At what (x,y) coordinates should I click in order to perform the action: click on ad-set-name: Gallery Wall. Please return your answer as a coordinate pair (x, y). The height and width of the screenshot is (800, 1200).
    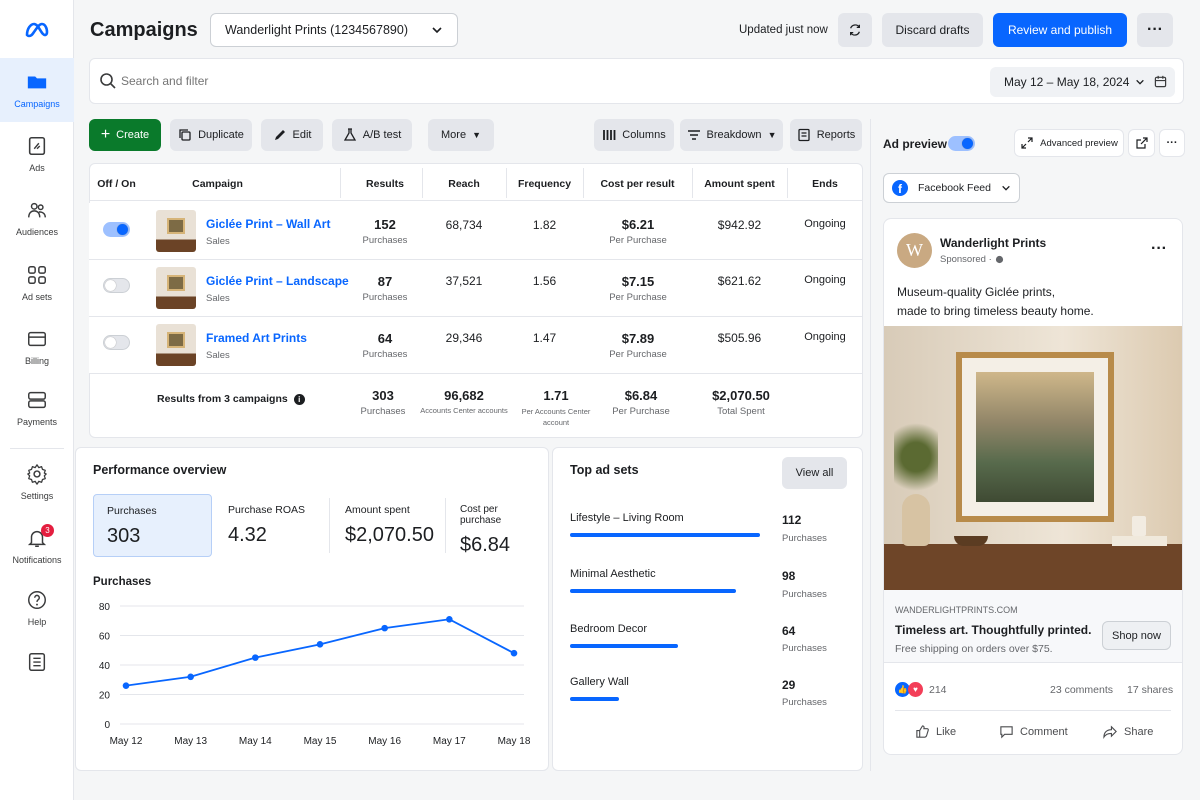
    Looking at the image, I should click on (599, 682).